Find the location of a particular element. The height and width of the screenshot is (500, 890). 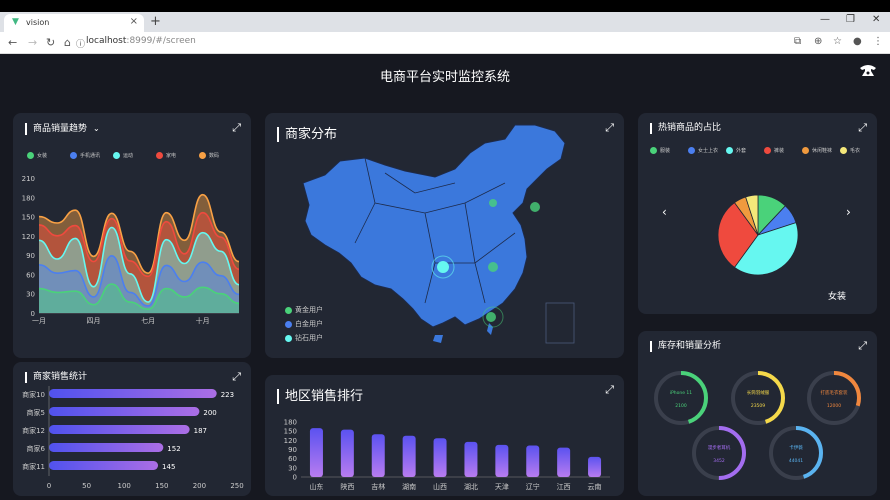

hot-category-label: 女装 is located at coordinates (837, 297).